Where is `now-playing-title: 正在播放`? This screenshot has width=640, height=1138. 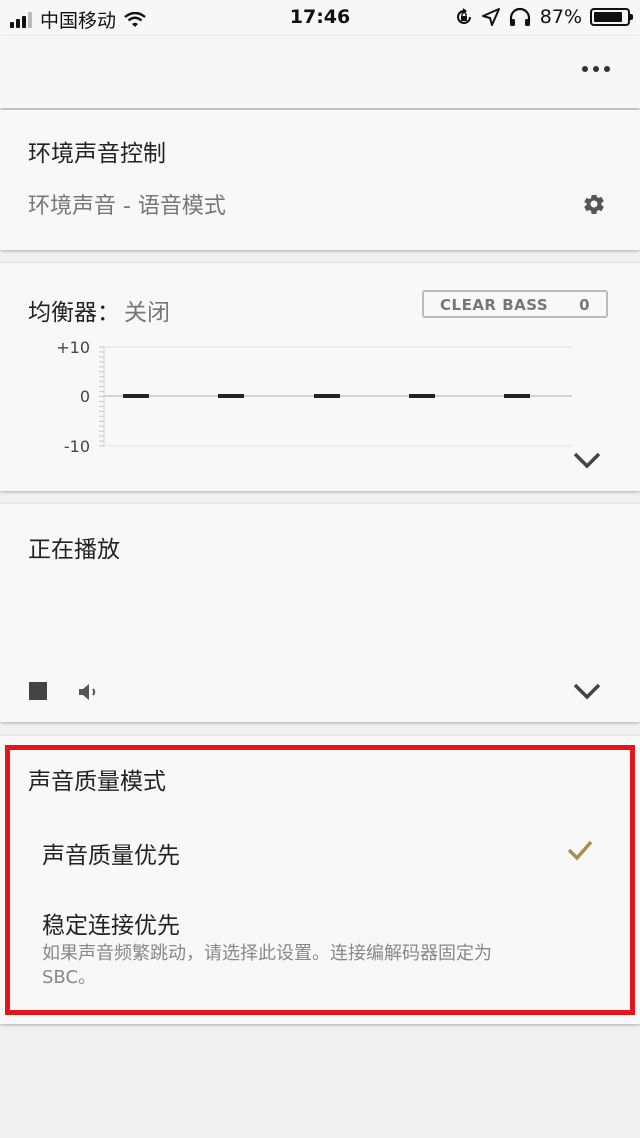 now-playing-title: 正在播放 is located at coordinates (74, 550).